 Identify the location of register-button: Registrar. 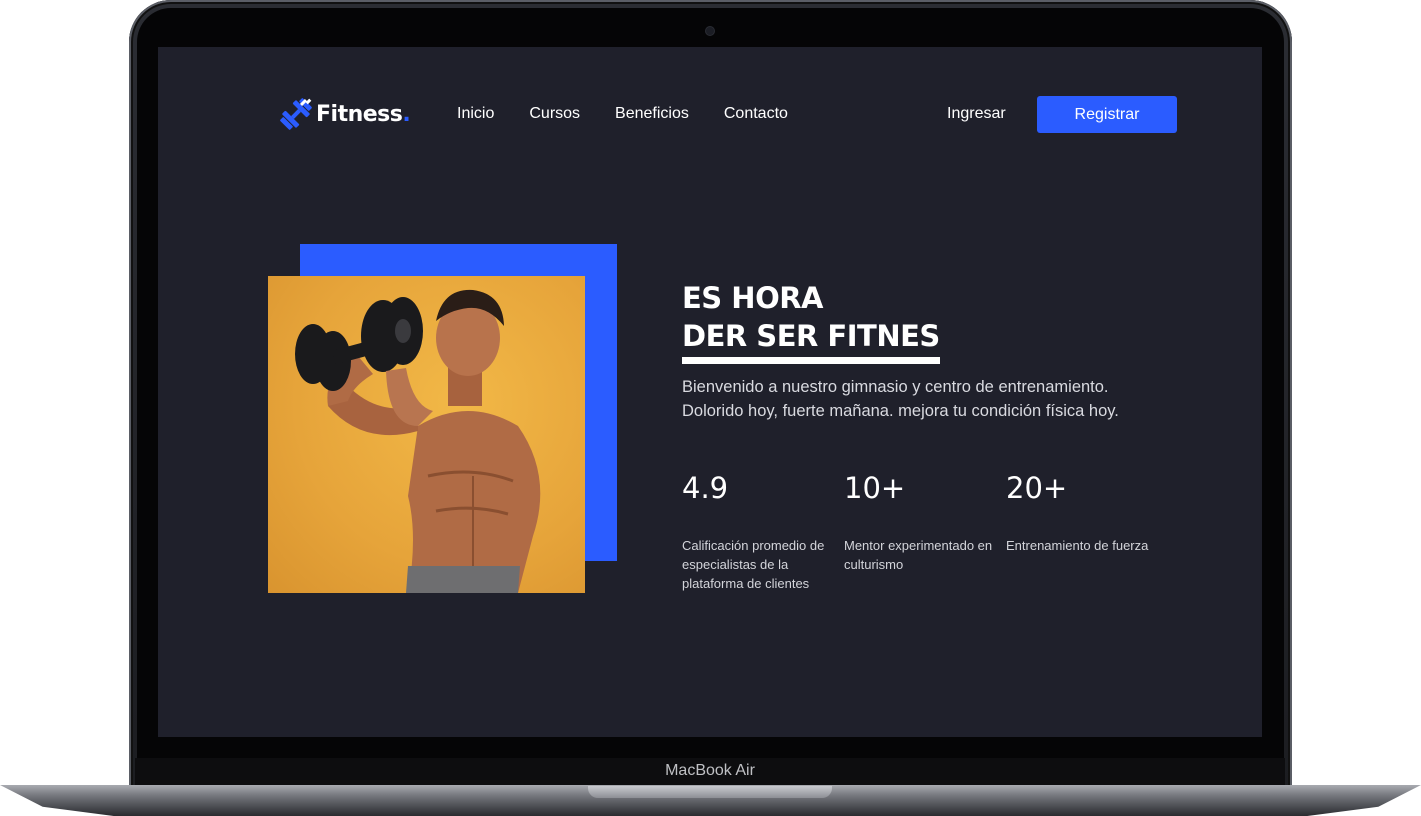
(1107, 114).